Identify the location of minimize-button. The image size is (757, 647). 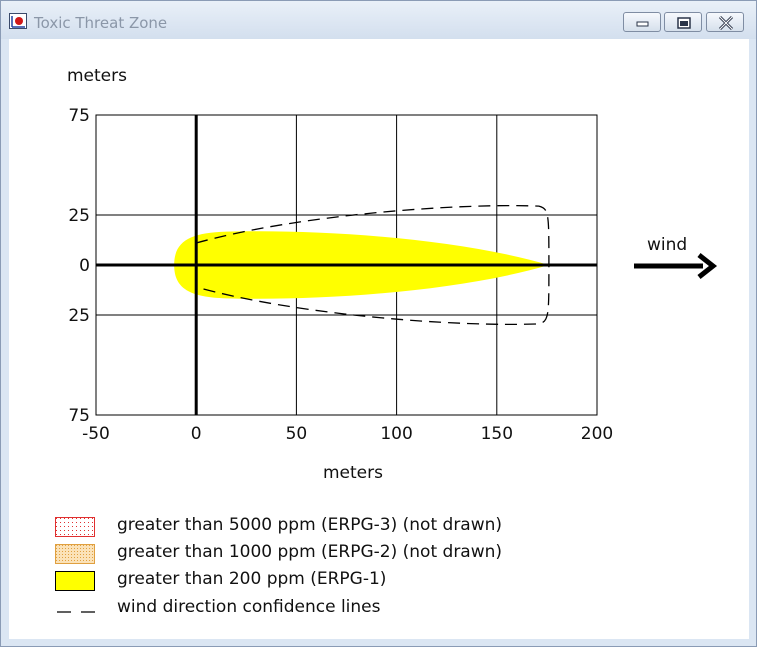
(642, 22).